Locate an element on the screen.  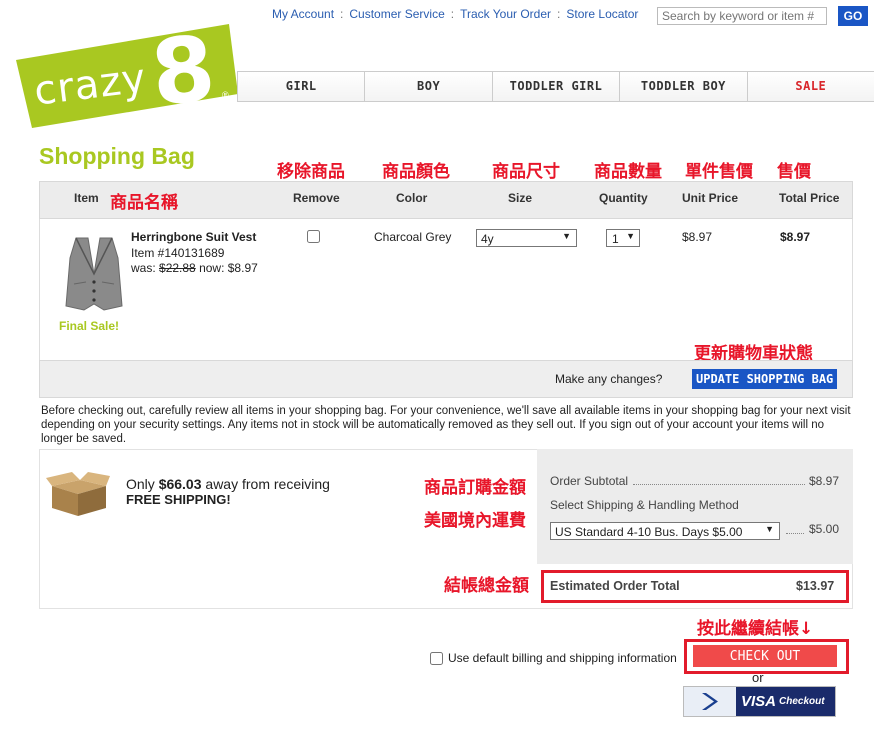
nav-toddler-boy: TODDLER BOY is located at coordinates (682, 86).